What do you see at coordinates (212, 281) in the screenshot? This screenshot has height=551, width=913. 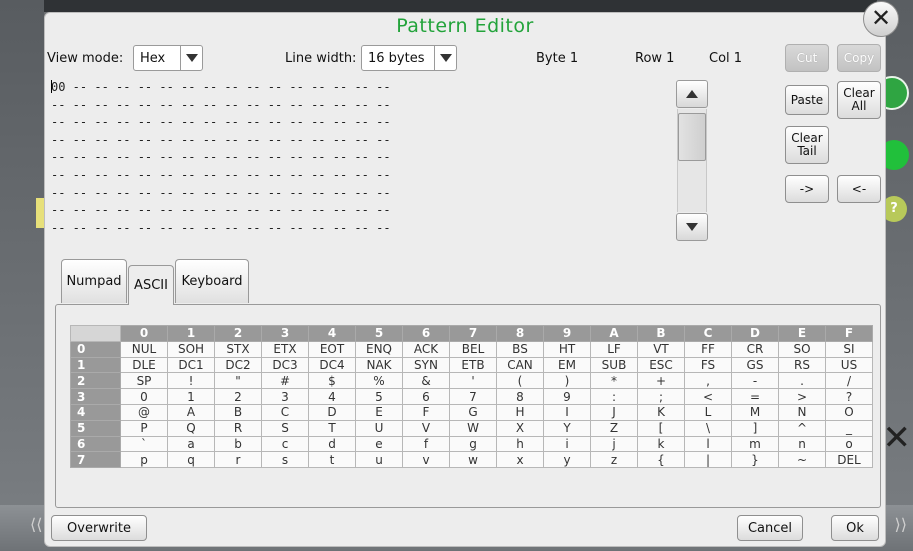 I see `tab-keyboard: Keyboard` at bounding box center [212, 281].